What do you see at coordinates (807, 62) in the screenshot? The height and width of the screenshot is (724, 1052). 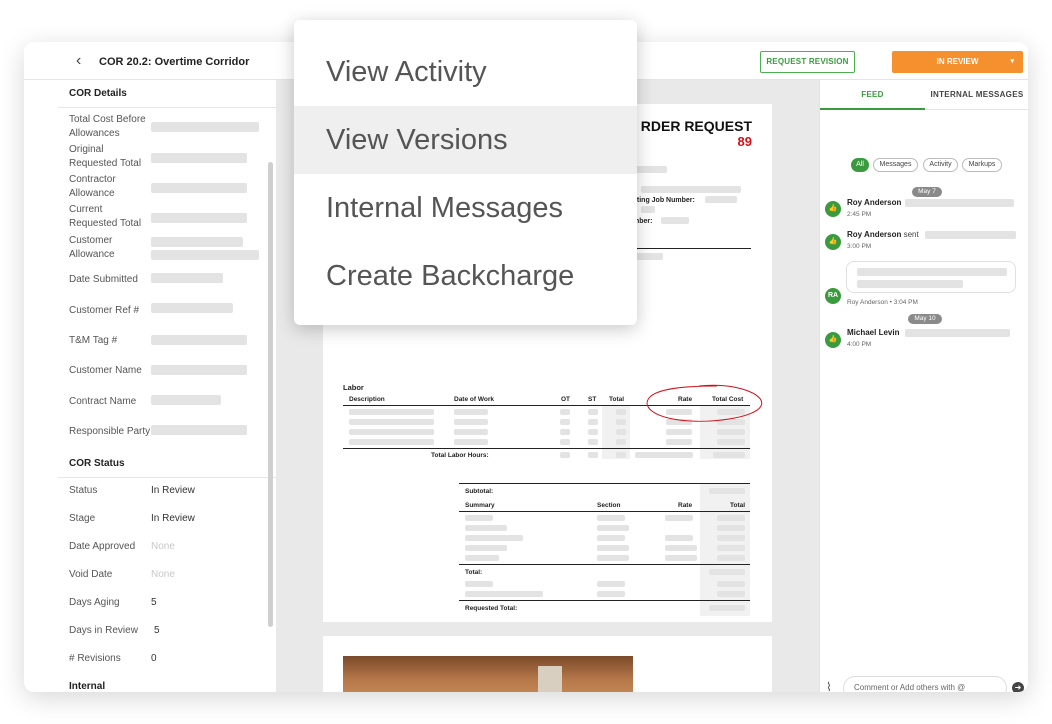 I see `request-revision-button: REQUEST REVISION` at bounding box center [807, 62].